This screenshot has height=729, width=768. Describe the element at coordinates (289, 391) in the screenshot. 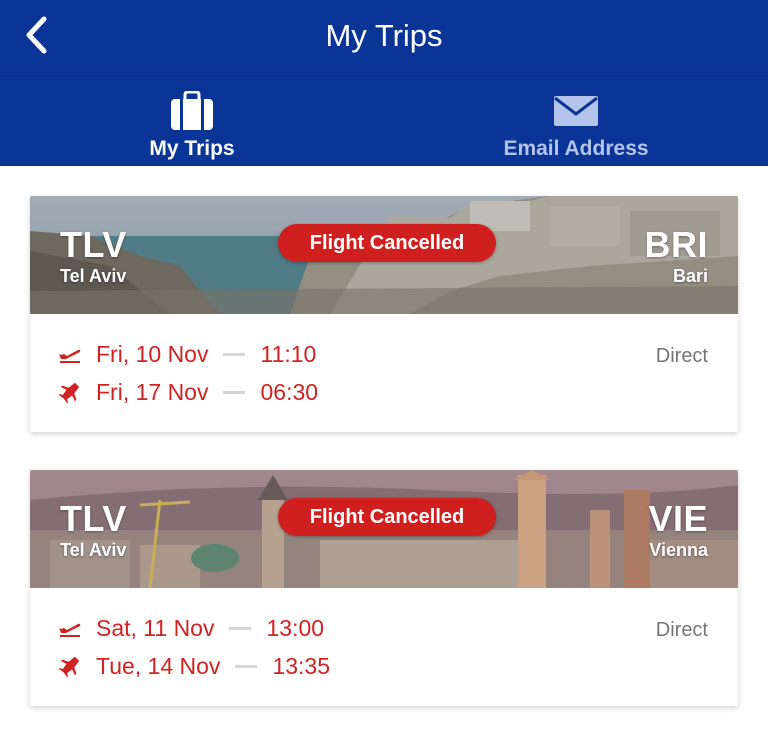

I see `leg-time: 06:30` at that location.